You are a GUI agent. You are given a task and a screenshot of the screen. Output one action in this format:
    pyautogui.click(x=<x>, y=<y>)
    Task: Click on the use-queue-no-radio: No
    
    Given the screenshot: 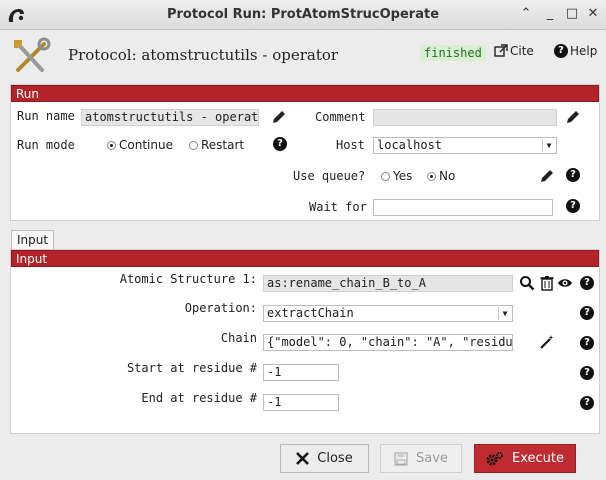 What is the action you would take?
    pyautogui.click(x=441, y=176)
    